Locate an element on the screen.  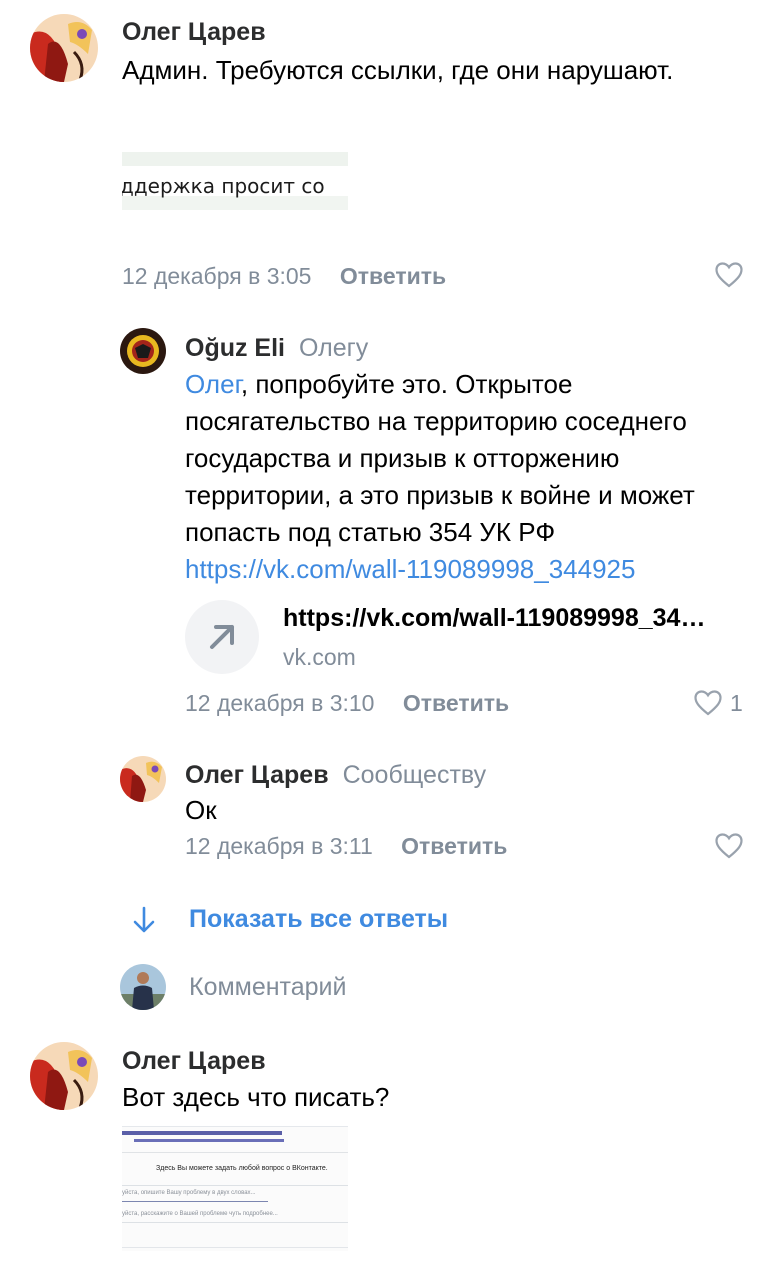
arrow-down-icon is located at coordinates (144, 920).